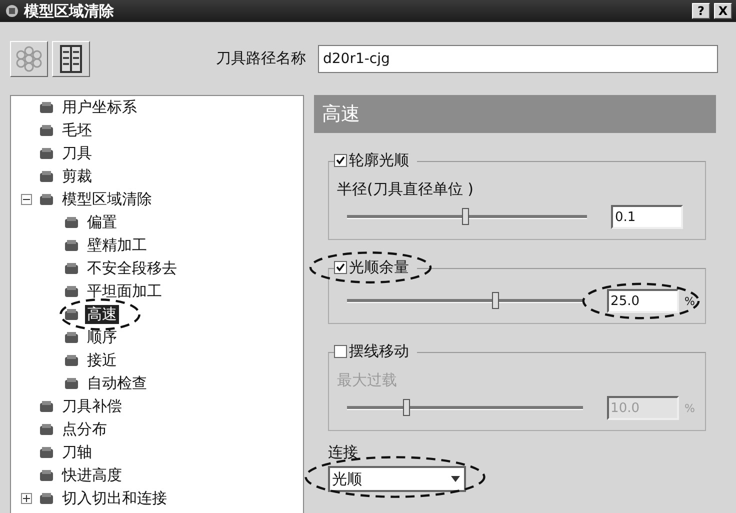 The image size is (736, 513). Describe the element at coordinates (518, 58) in the screenshot. I see `toolpath-name-field: d20r1-cjg` at that location.